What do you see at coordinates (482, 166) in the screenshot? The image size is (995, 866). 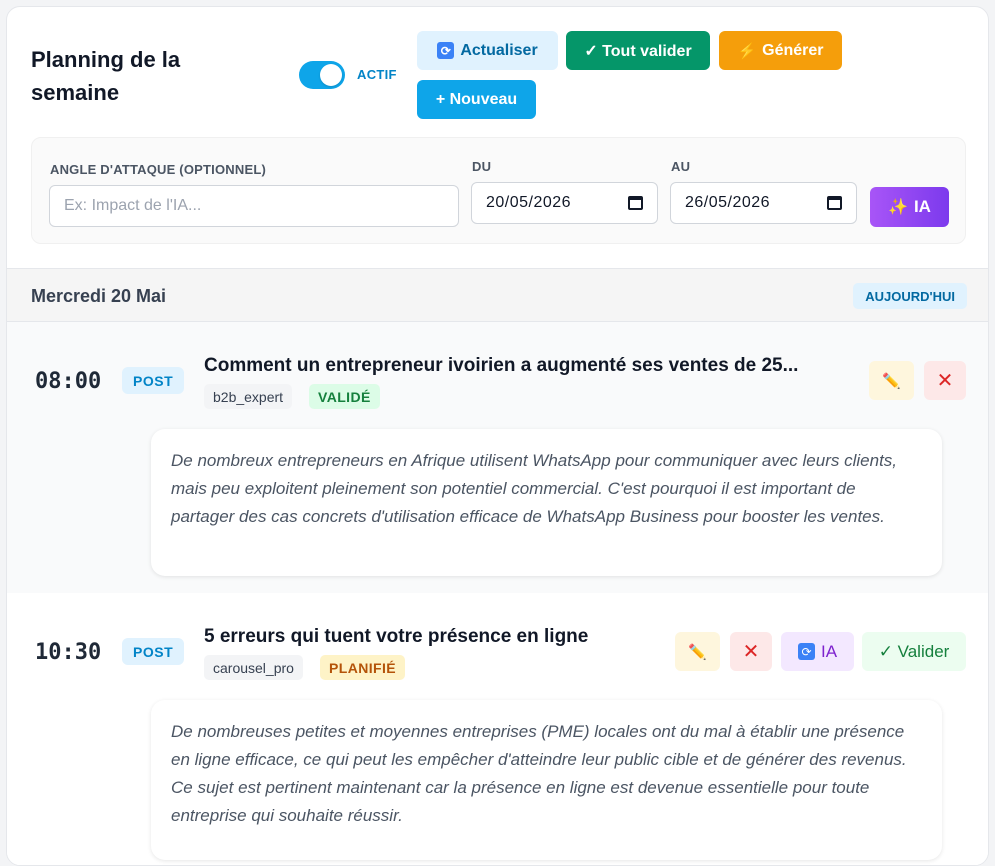 I see `from-date-label: DU` at bounding box center [482, 166].